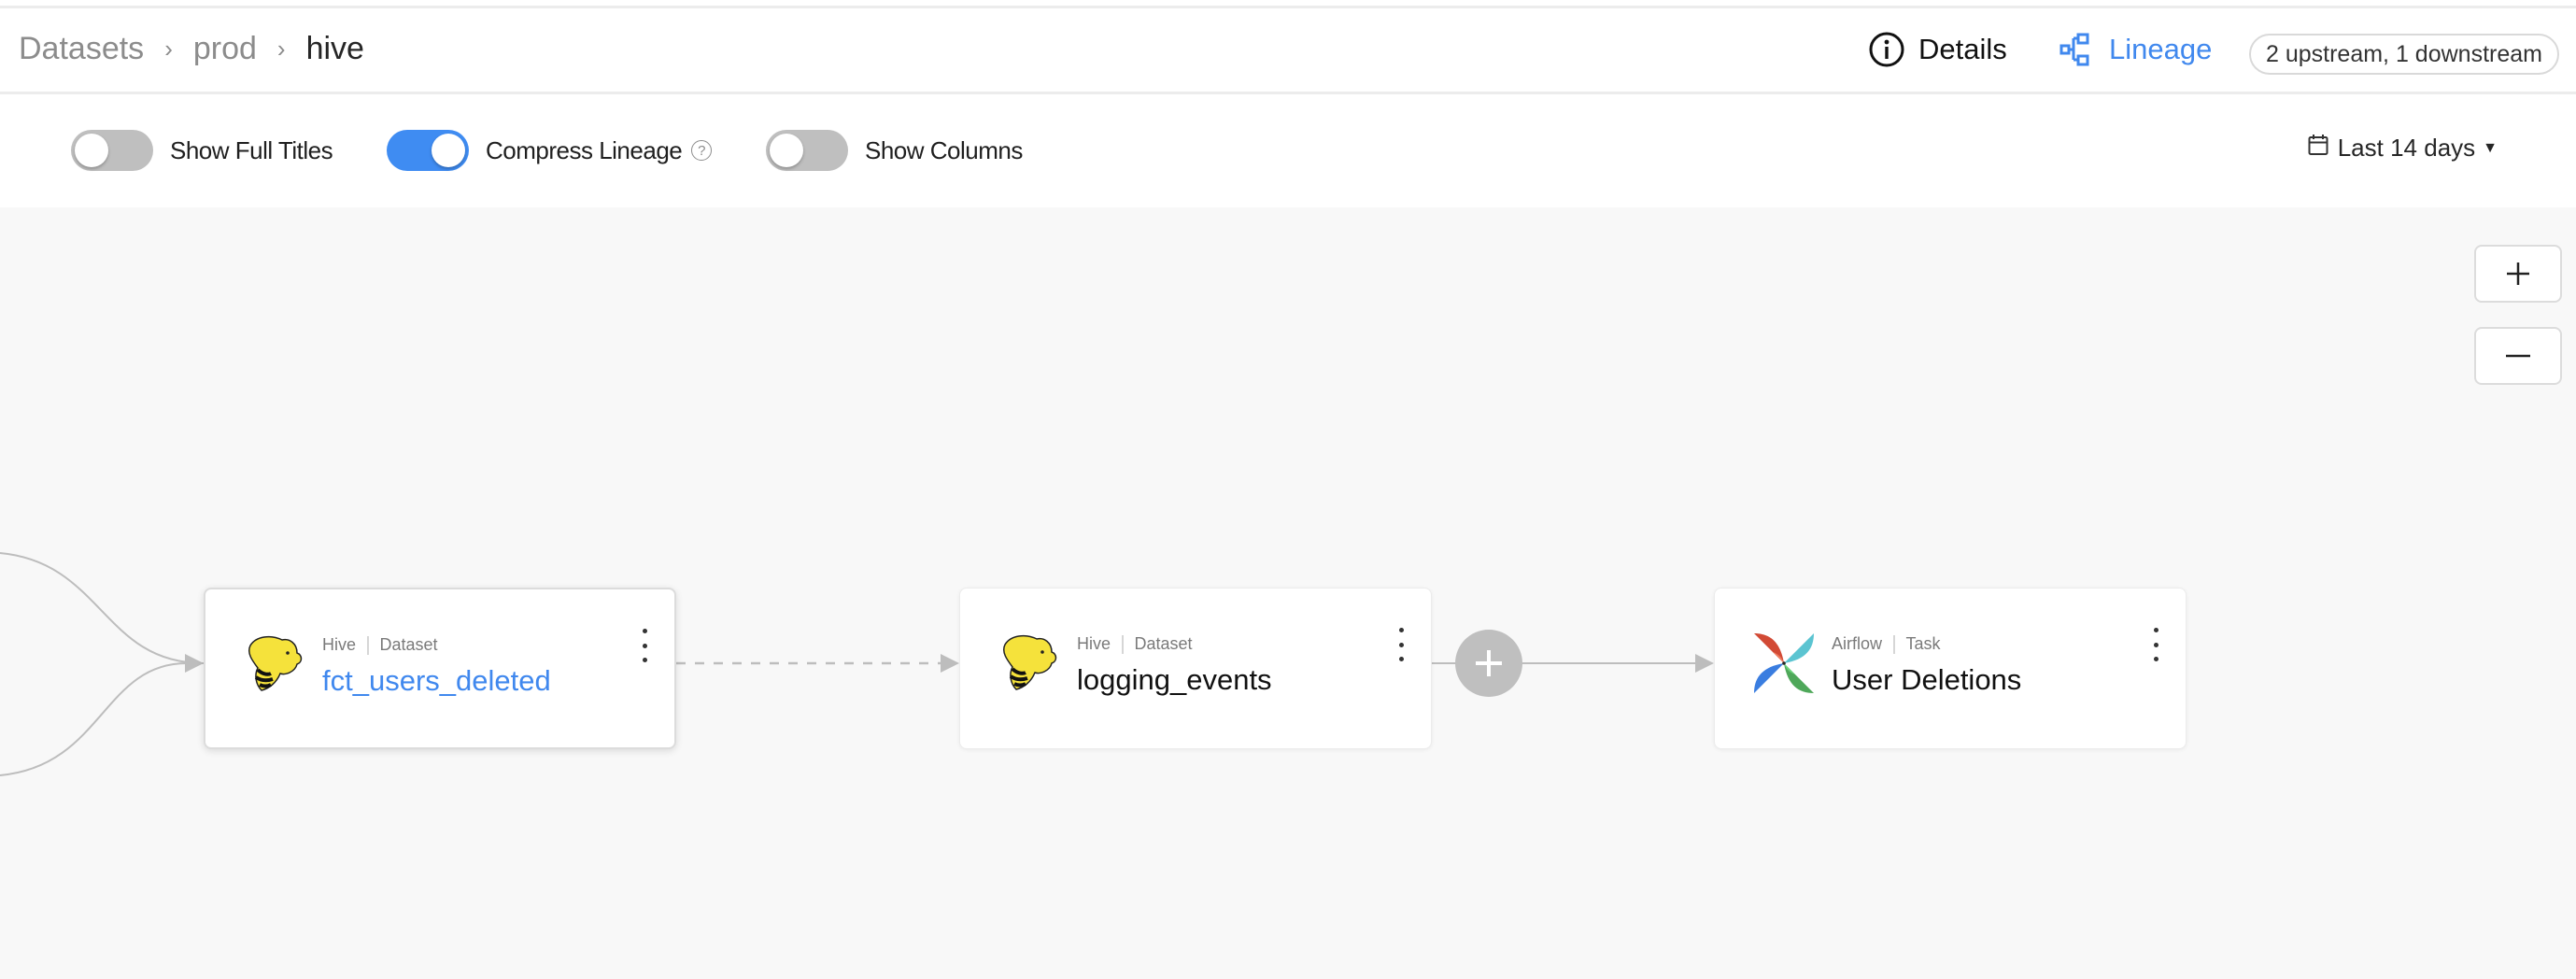 Image resolution: width=2576 pixels, height=979 pixels. What do you see at coordinates (1857, 643) in the screenshot?
I see `node-platform: Airflow` at bounding box center [1857, 643].